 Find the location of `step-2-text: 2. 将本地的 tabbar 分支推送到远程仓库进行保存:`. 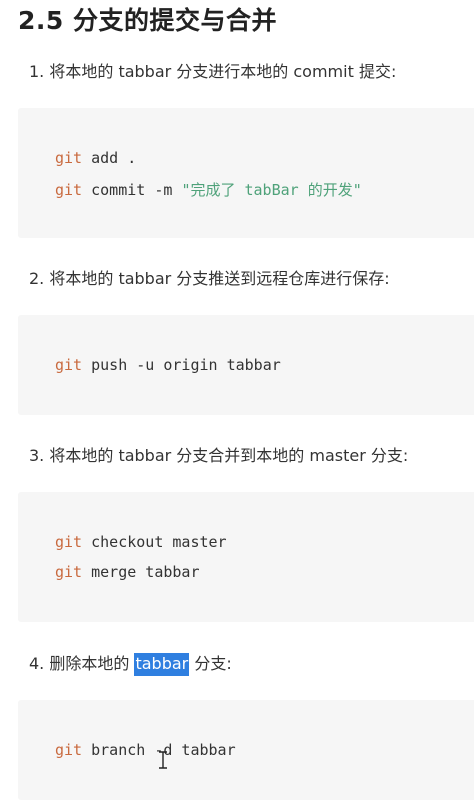

step-2-text: 2. 将本地的 tabbar 分支推送到远程仓库进行保存: is located at coordinates (209, 278).